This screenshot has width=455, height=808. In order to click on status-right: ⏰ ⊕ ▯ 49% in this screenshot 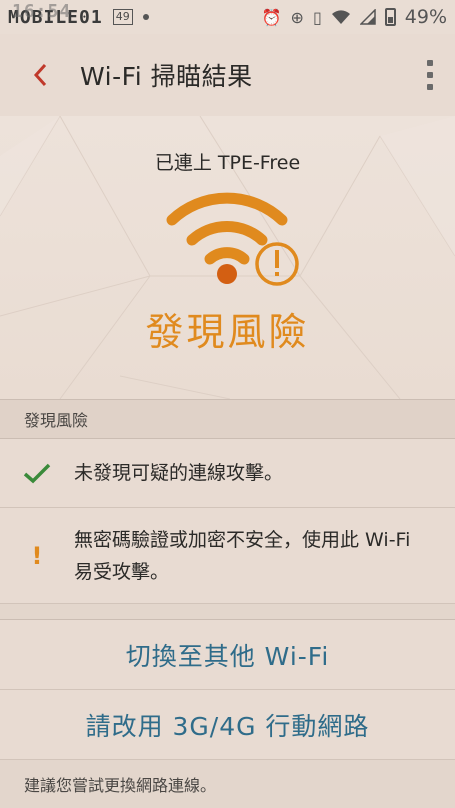, I will do `click(354, 17)`.